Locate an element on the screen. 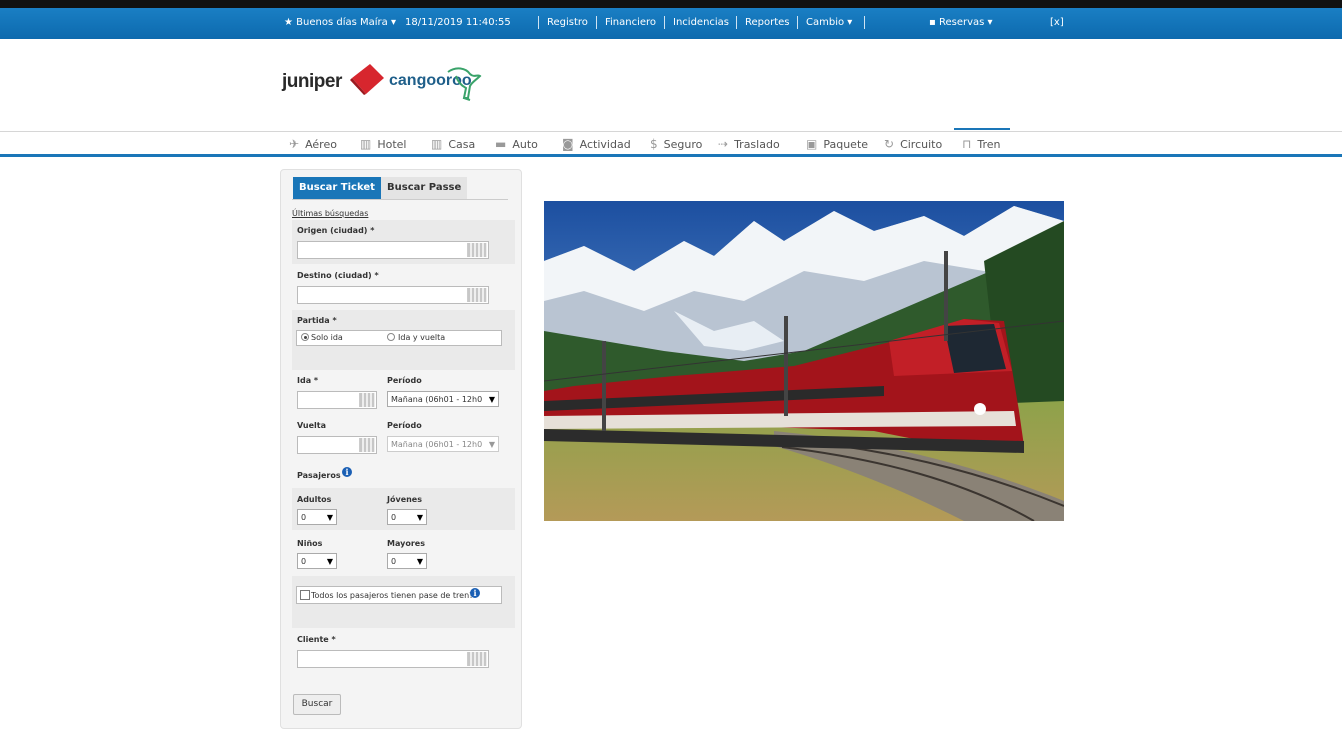 The height and width of the screenshot is (730, 1342). greeting-menu: ★ Buenos días Maíra ▾ is located at coordinates (340, 22).